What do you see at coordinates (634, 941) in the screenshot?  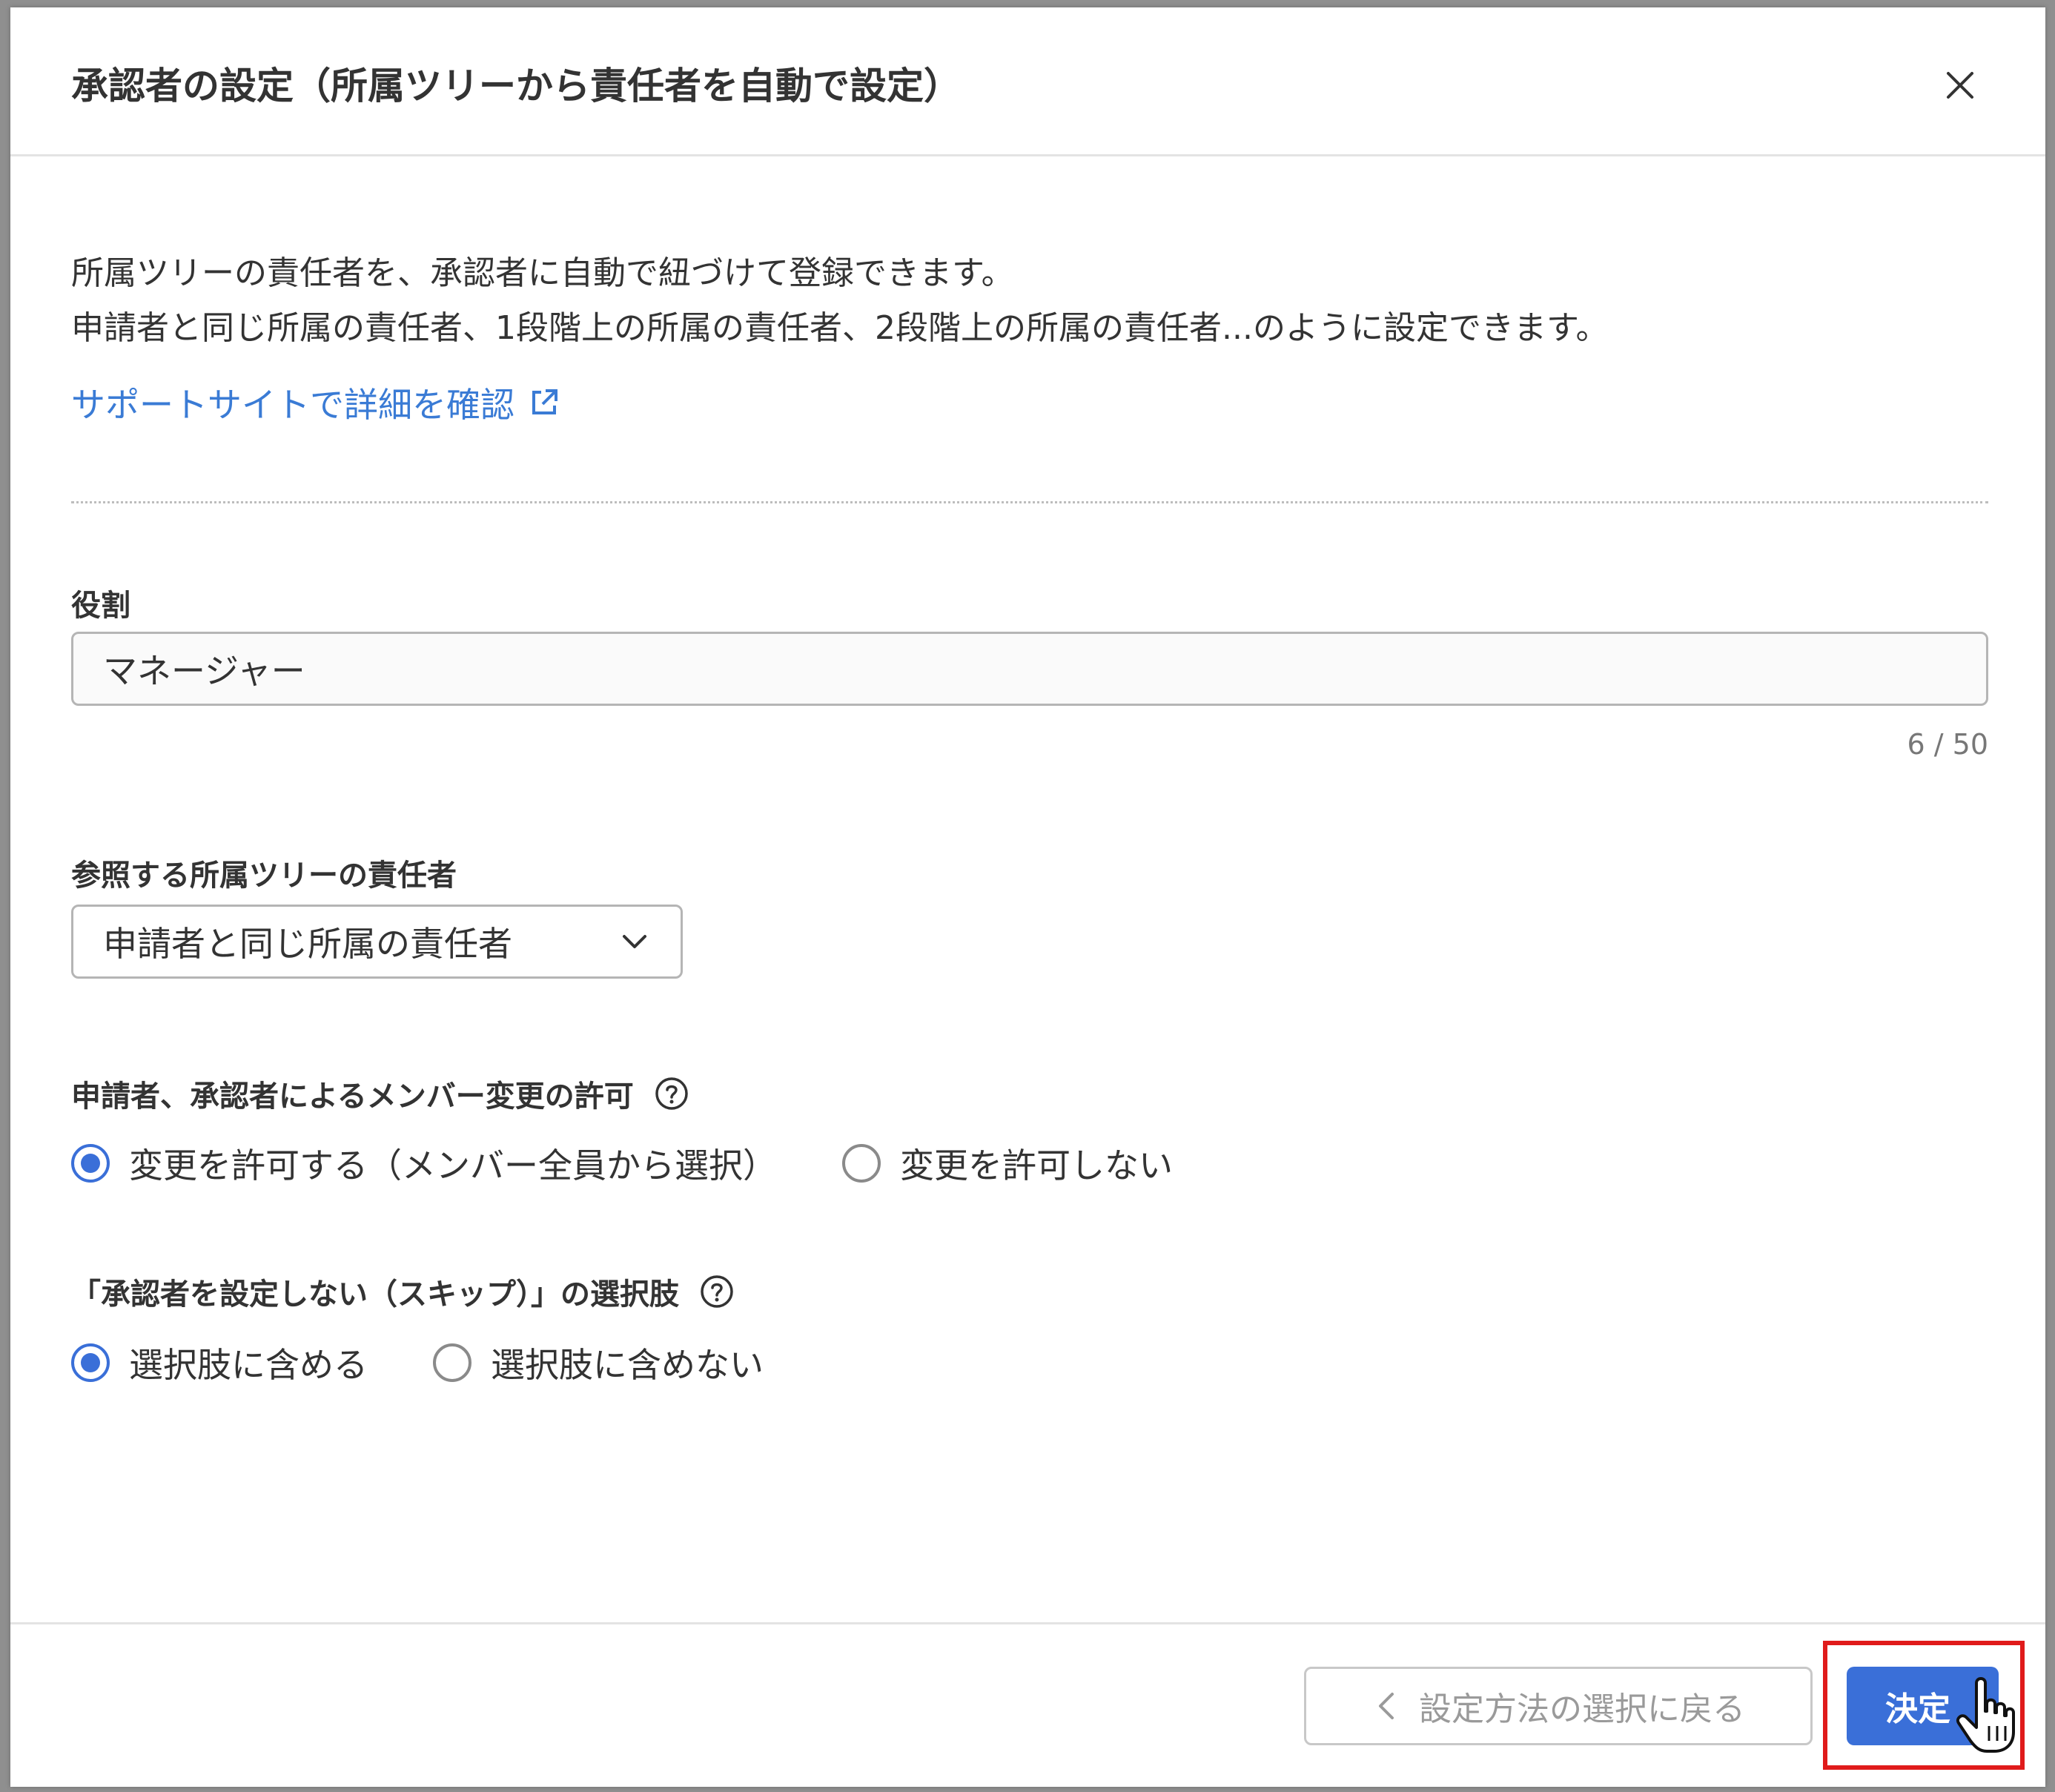 I see `chevron-down-icon` at bounding box center [634, 941].